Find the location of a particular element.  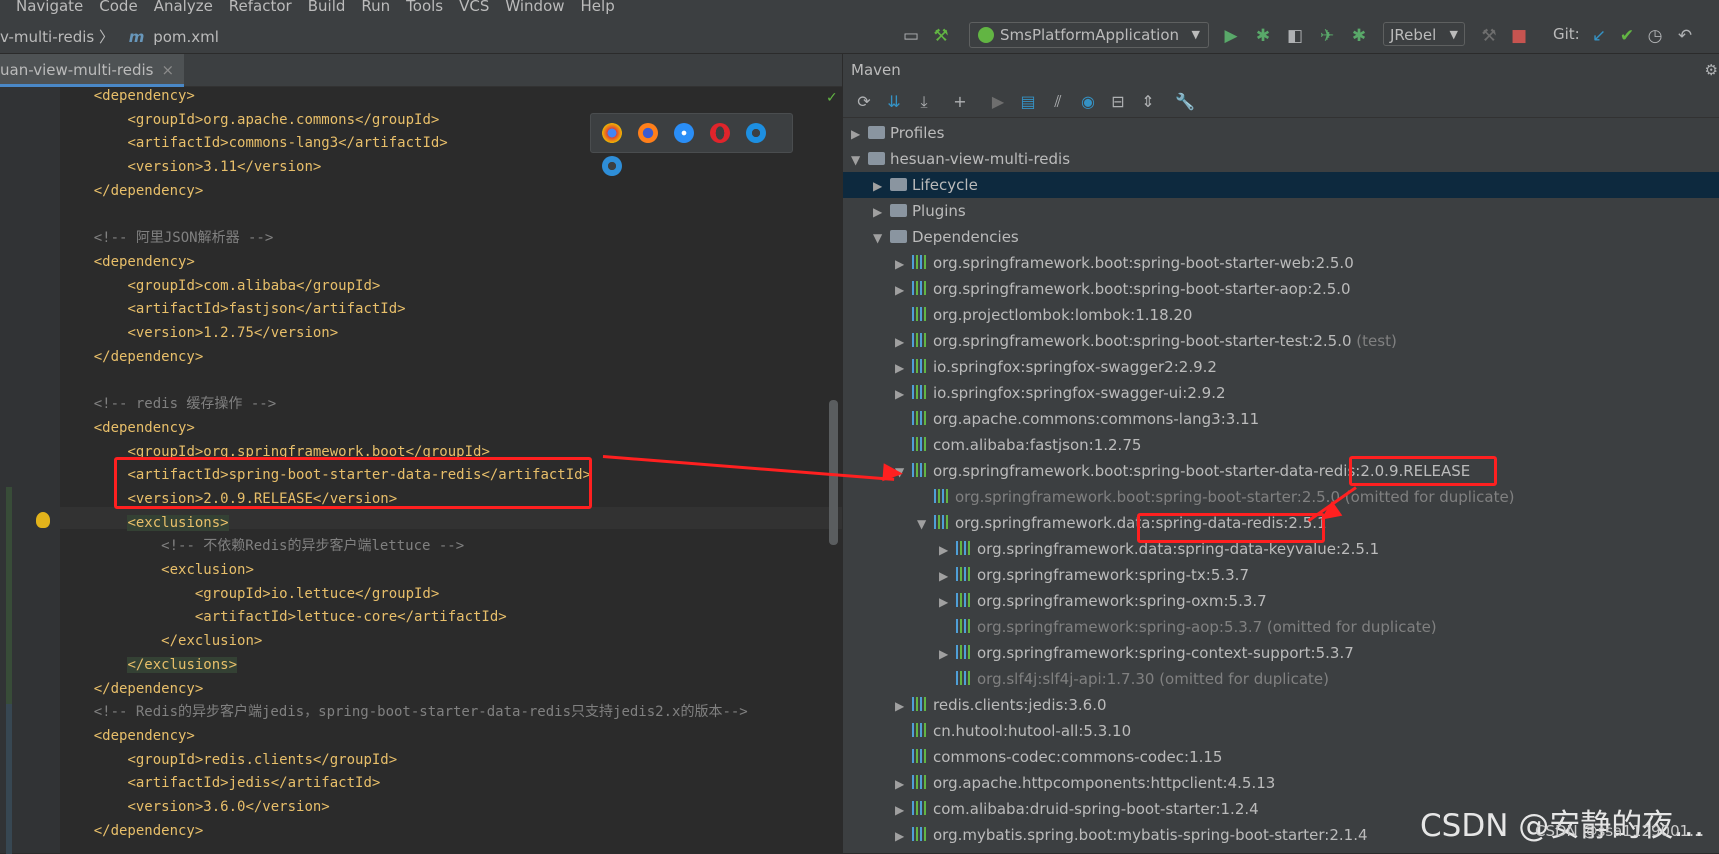

close-icon: × is located at coordinates (168, 70).